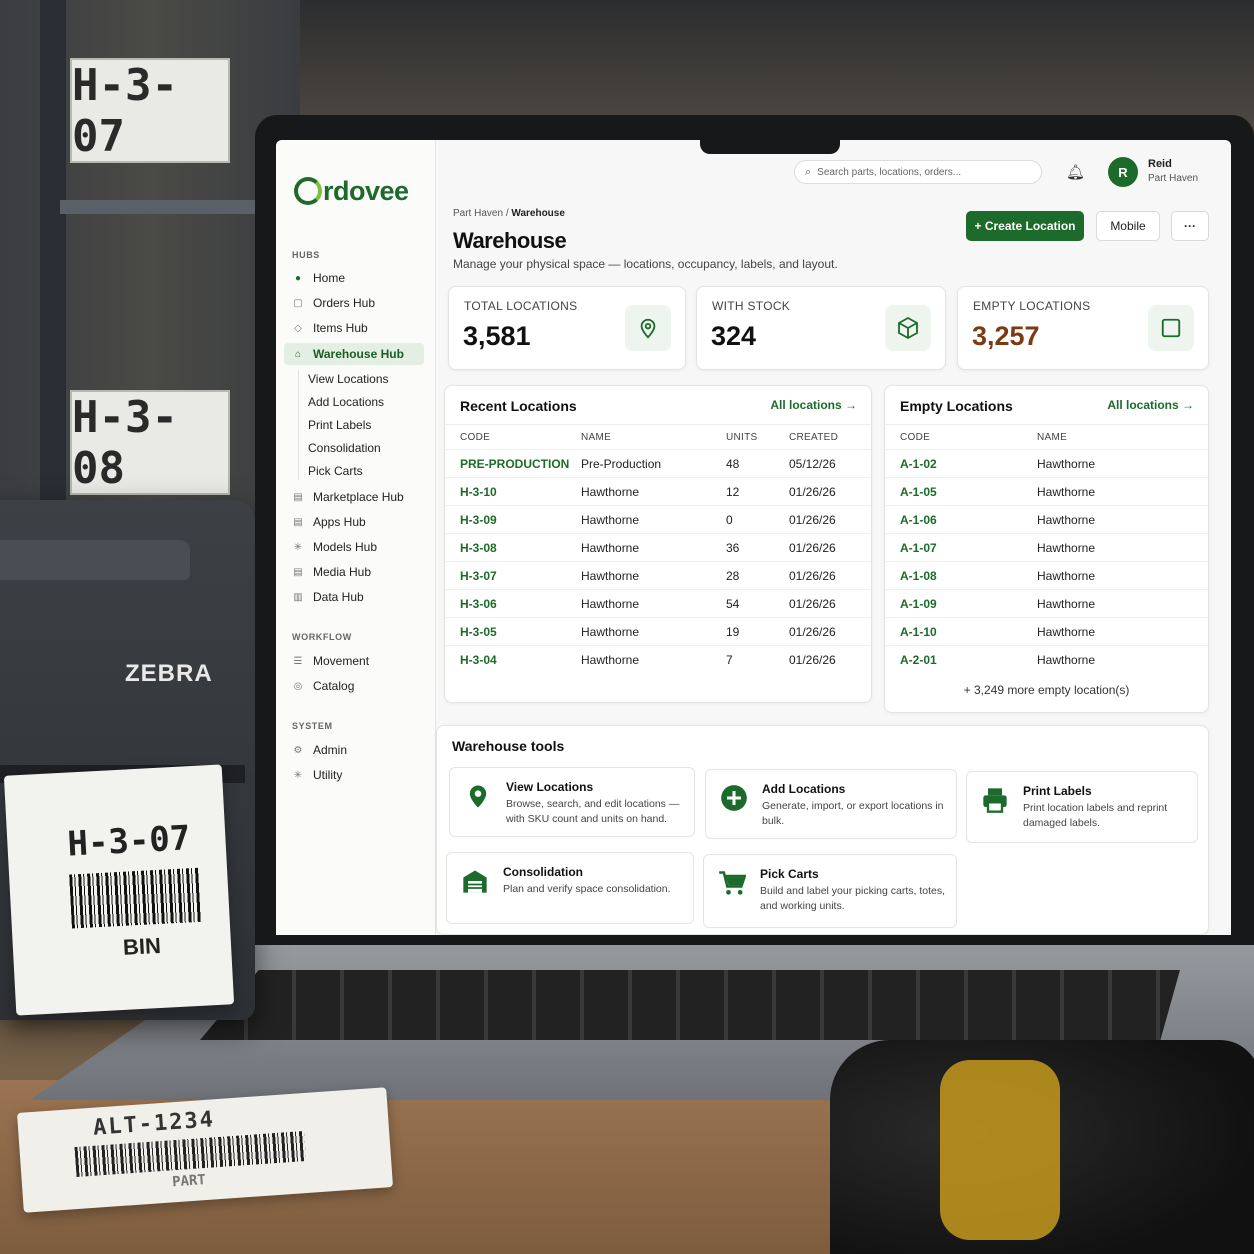 The height and width of the screenshot is (1254, 1254). I want to click on nav-label: Utility, so click(328, 775).